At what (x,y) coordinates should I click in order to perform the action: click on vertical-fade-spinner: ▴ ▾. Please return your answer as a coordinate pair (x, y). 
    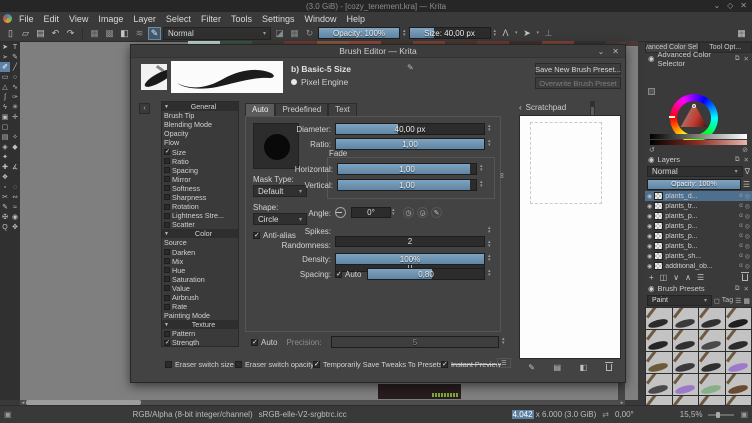
    Looking at the image, I should click on (481, 184).